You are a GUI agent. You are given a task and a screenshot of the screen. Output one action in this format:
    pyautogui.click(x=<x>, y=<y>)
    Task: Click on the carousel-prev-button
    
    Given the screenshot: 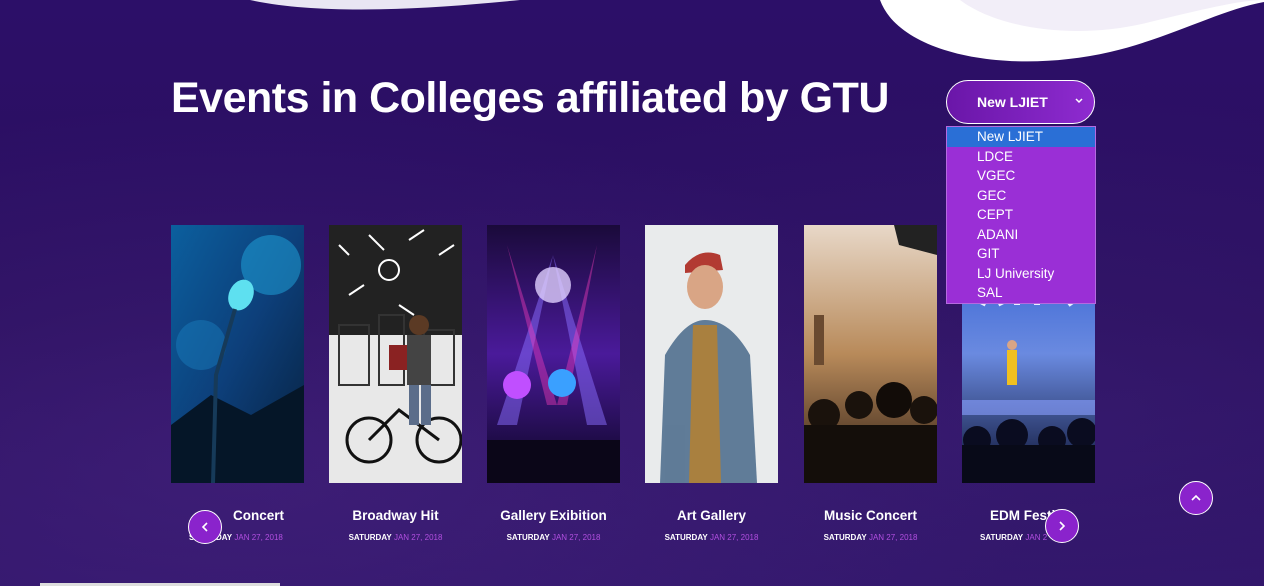 What is the action you would take?
    pyautogui.click(x=205, y=527)
    